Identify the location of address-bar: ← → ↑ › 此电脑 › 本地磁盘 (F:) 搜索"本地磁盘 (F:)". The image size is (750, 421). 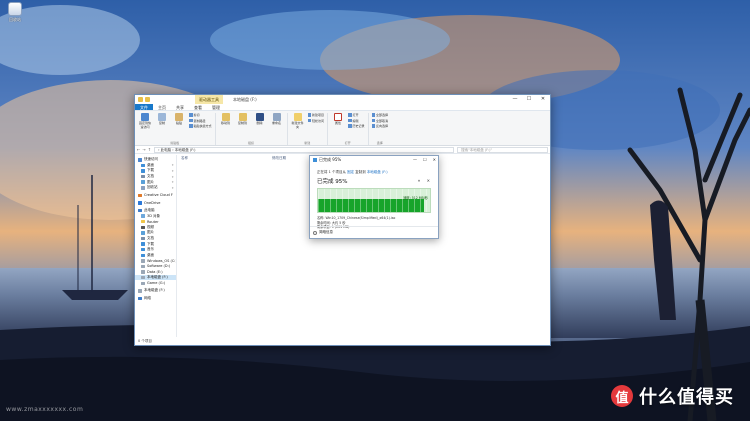
(342, 150).